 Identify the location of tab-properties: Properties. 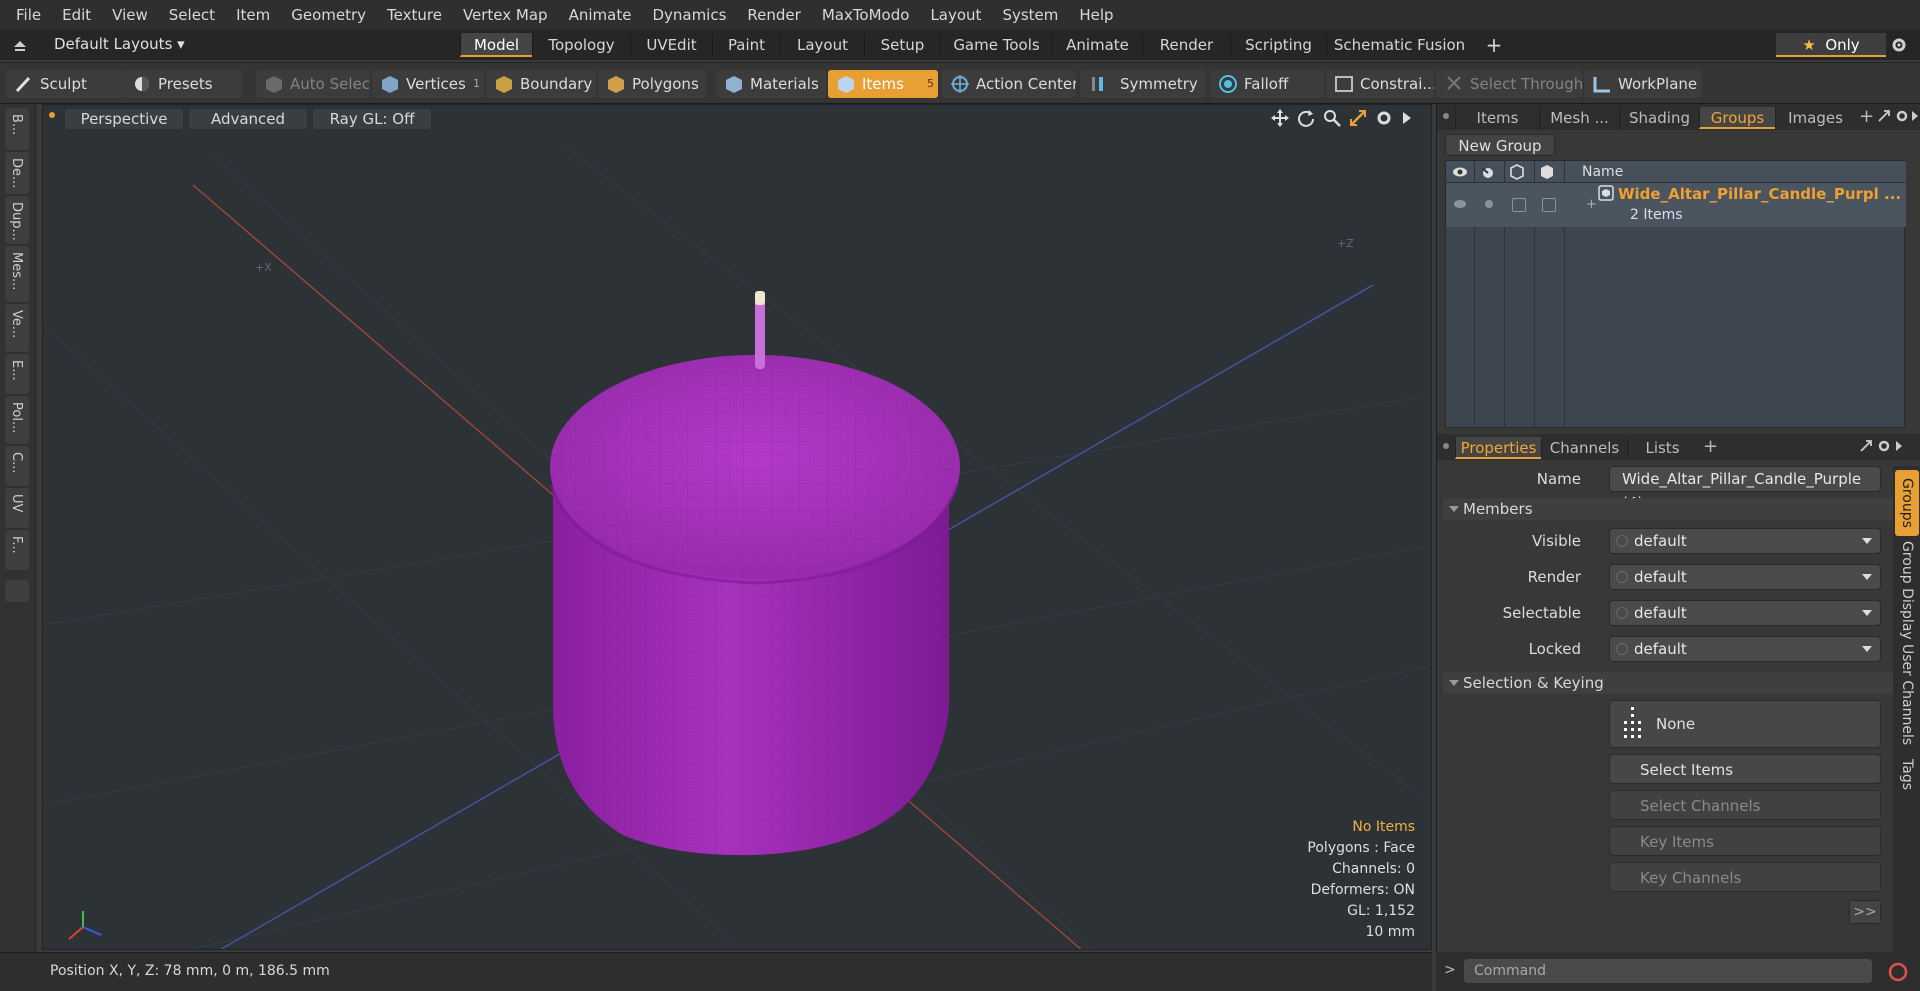
(1498, 448).